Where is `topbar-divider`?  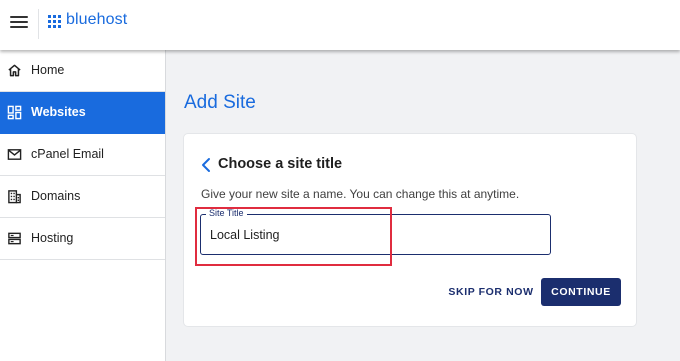
topbar-divider is located at coordinates (38, 24).